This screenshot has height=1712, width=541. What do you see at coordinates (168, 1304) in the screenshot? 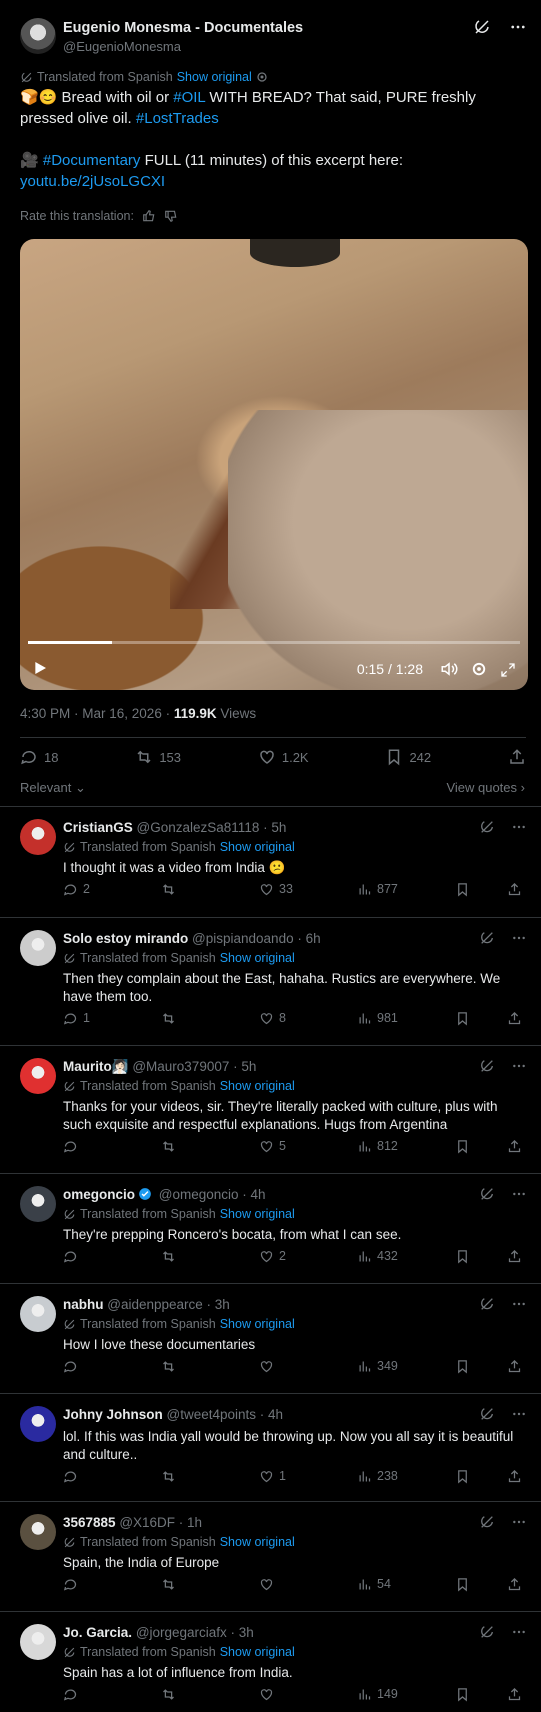
I see `reply-handle-time: @aidenppearce · 3h` at bounding box center [168, 1304].